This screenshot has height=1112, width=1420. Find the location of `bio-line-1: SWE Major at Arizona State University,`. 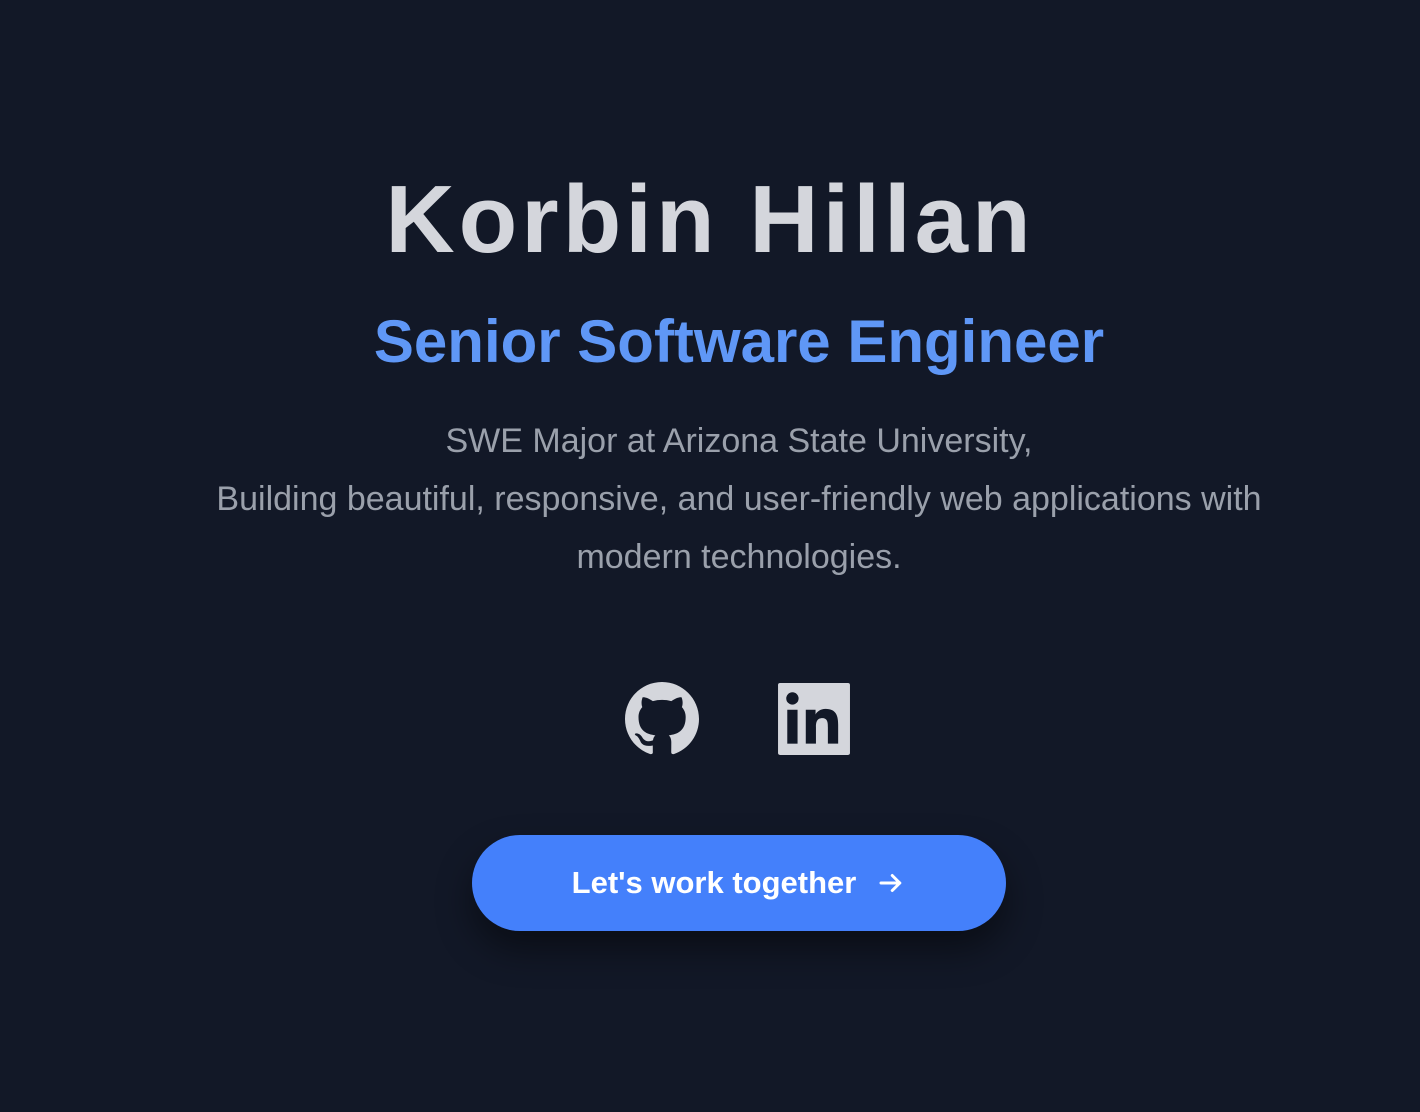

bio-line-1: SWE Major at Arizona State University, is located at coordinates (739, 441).